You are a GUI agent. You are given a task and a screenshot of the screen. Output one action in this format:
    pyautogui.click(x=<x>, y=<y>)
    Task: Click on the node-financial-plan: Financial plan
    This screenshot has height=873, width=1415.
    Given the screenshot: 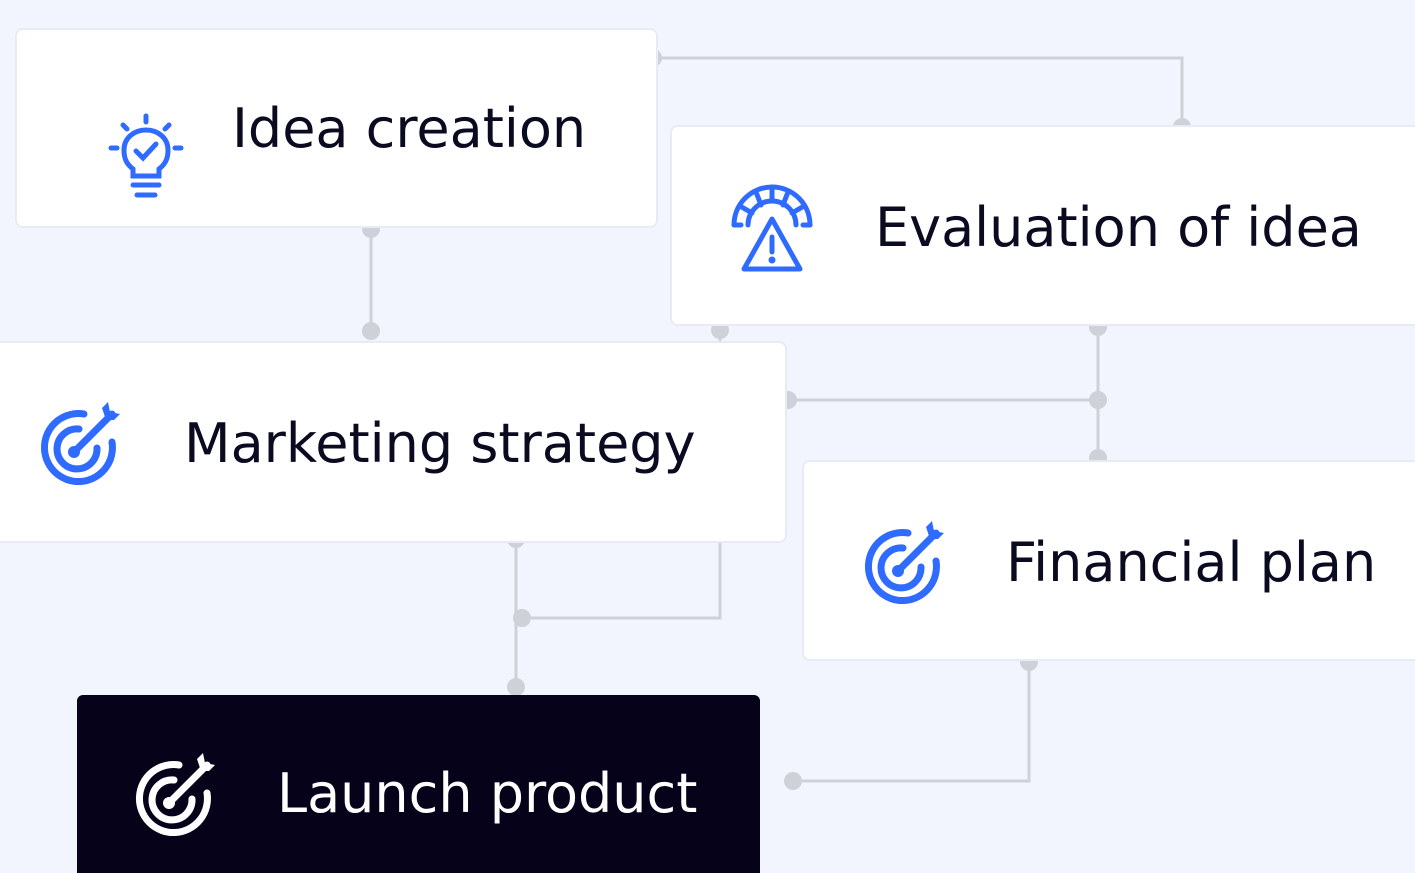 What is the action you would take?
    pyautogui.click(x=1108, y=560)
    